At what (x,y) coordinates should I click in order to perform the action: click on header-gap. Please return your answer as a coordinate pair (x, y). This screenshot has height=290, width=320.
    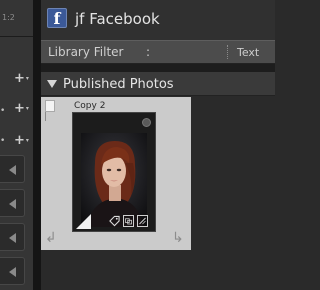
    Looking at the image, I should click on (158, 68).